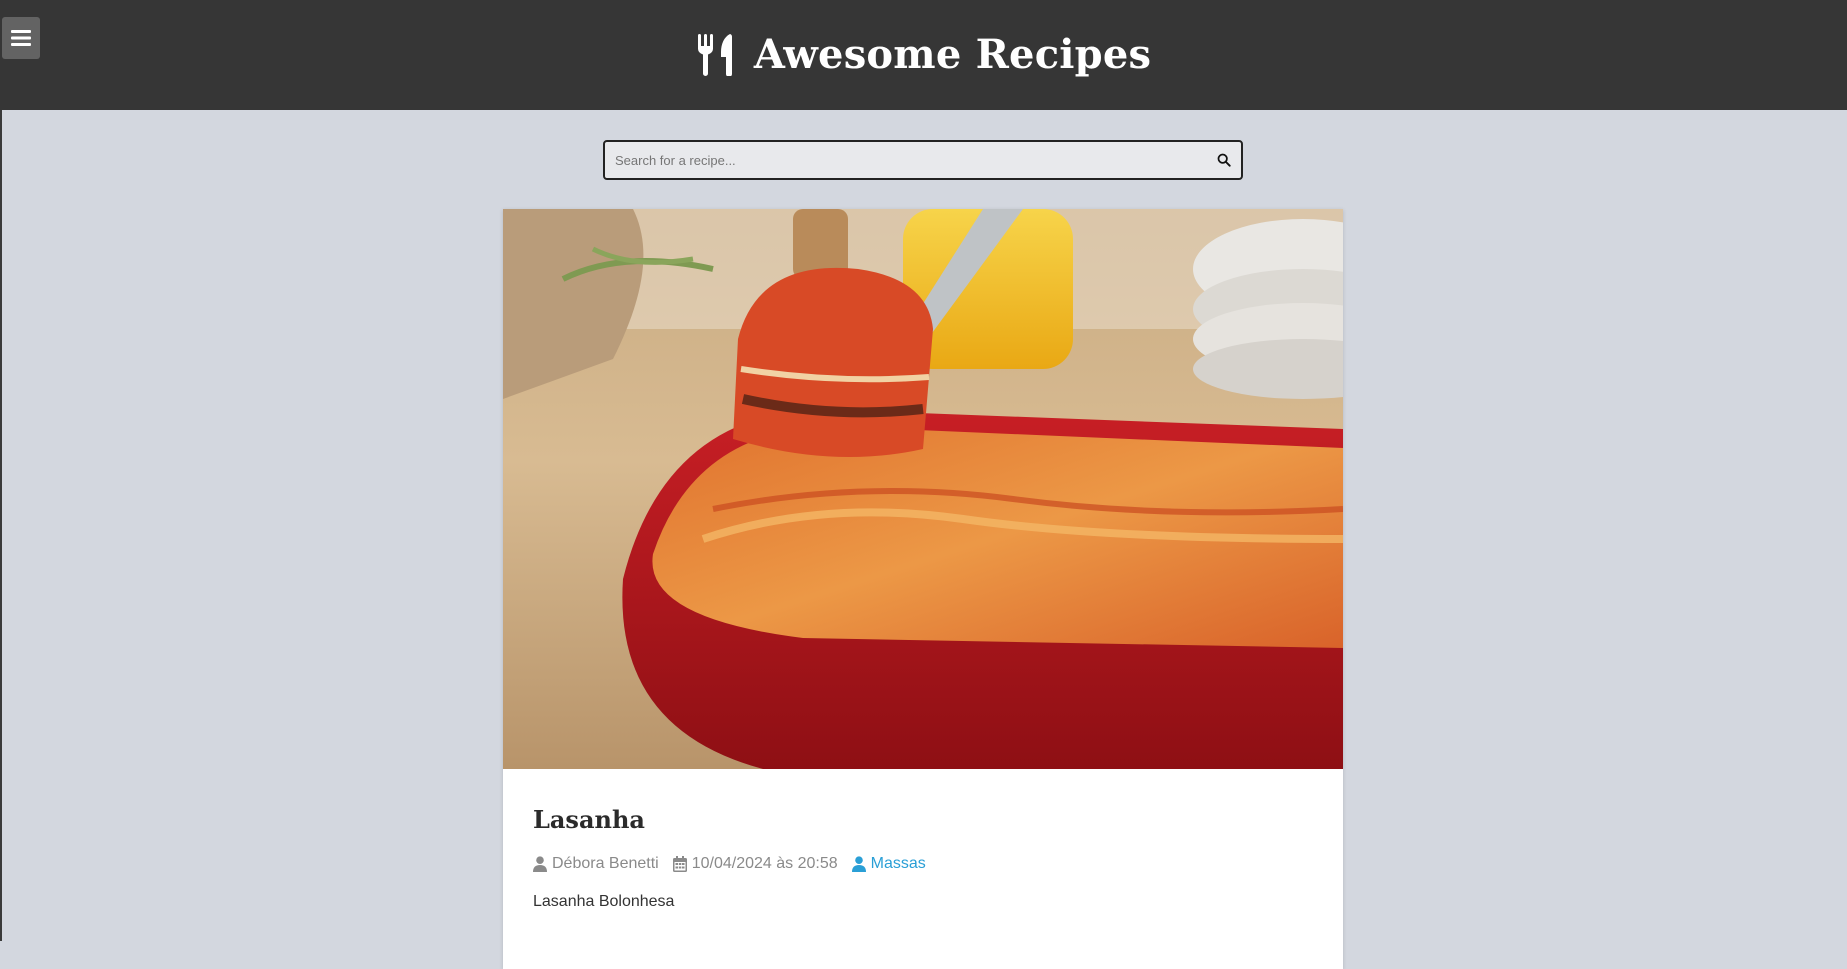  Describe the element at coordinates (589, 819) in the screenshot. I see `recipe-title: Lasanha` at that location.